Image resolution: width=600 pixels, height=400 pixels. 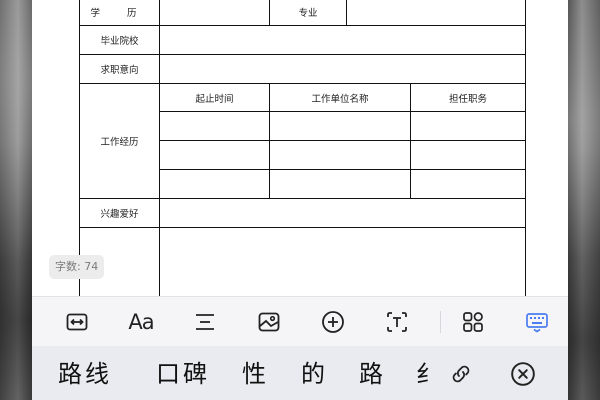 I want to click on education-label: 学 历, so click(x=119, y=13).